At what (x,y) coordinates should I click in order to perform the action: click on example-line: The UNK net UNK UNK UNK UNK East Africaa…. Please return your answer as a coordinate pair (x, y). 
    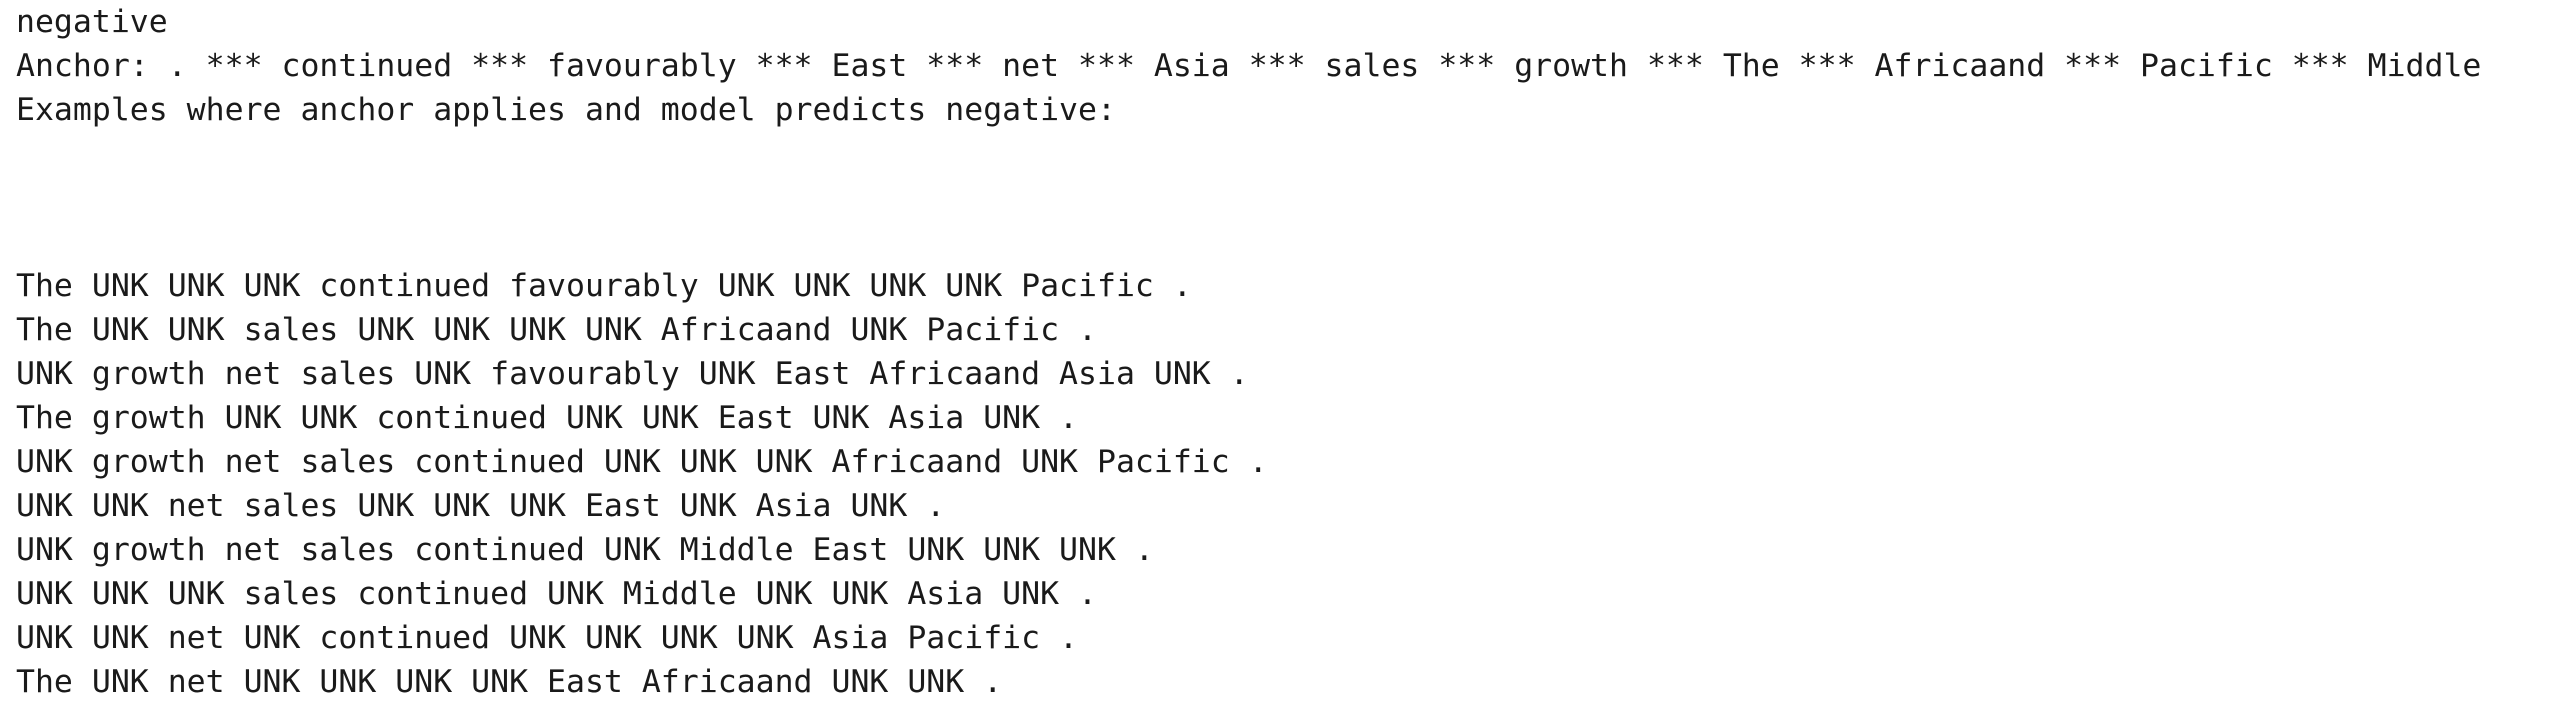
    Looking at the image, I should click on (509, 682).